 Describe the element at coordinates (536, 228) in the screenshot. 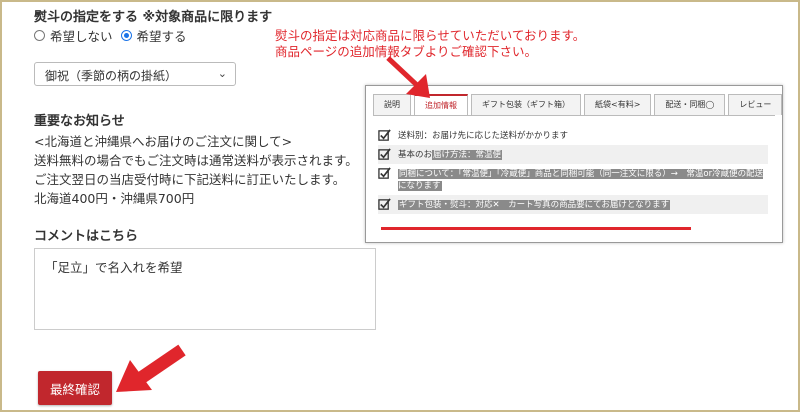

I see `red-underline` at that location.